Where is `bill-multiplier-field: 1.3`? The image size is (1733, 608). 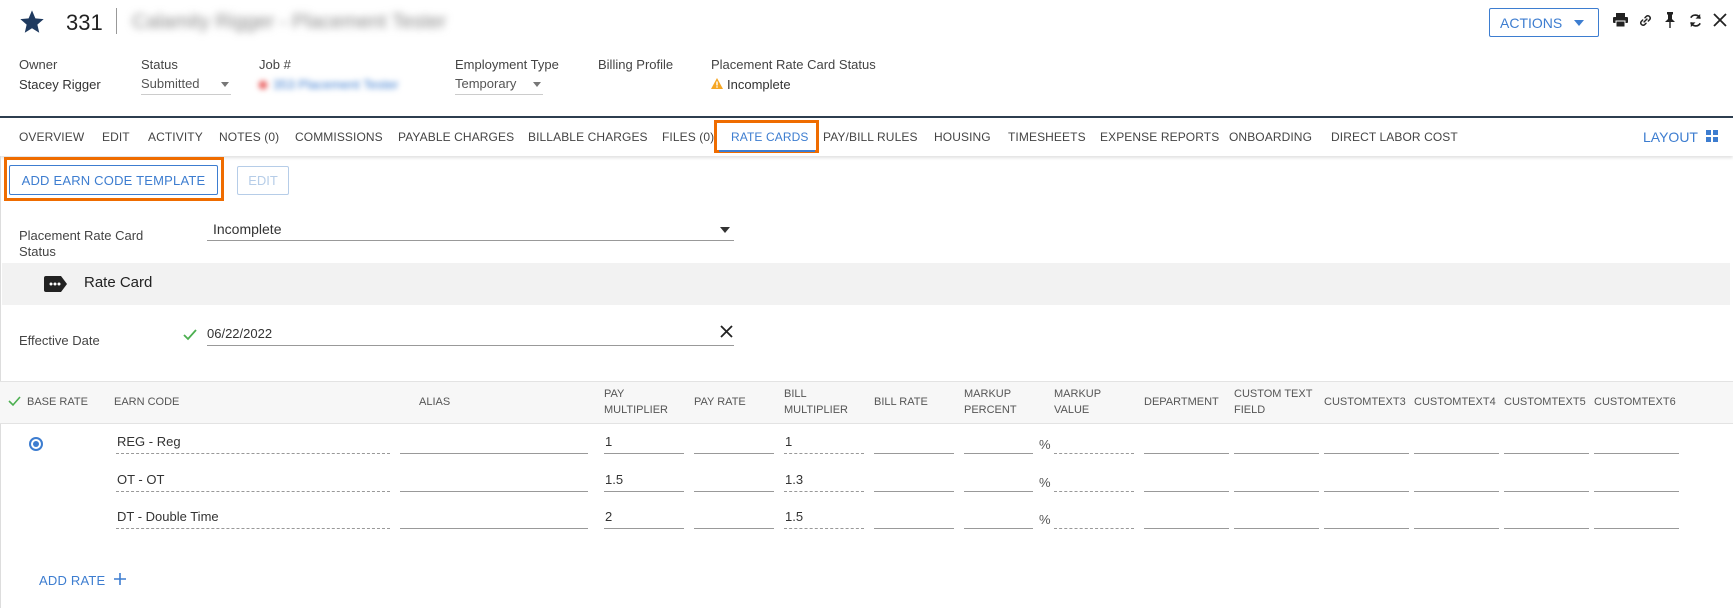
bill-multiplier-field: 1.3 is located at coordinates (824, 482).